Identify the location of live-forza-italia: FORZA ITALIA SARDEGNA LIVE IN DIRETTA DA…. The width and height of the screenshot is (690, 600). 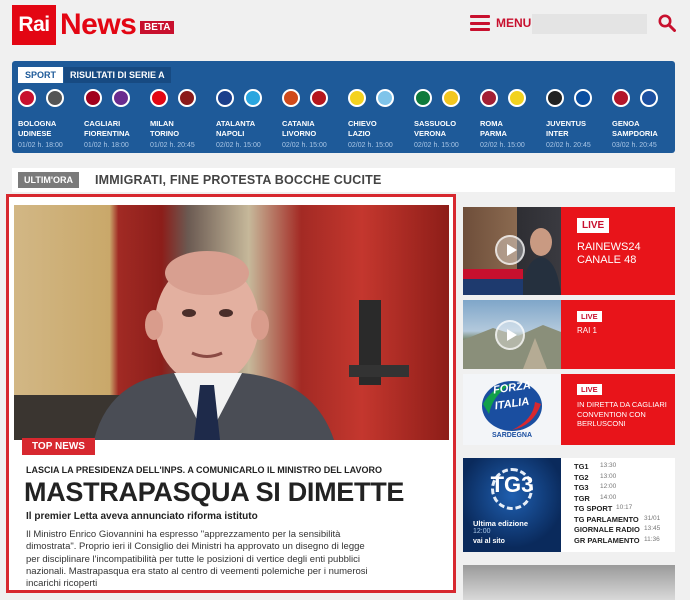
(569, 409).